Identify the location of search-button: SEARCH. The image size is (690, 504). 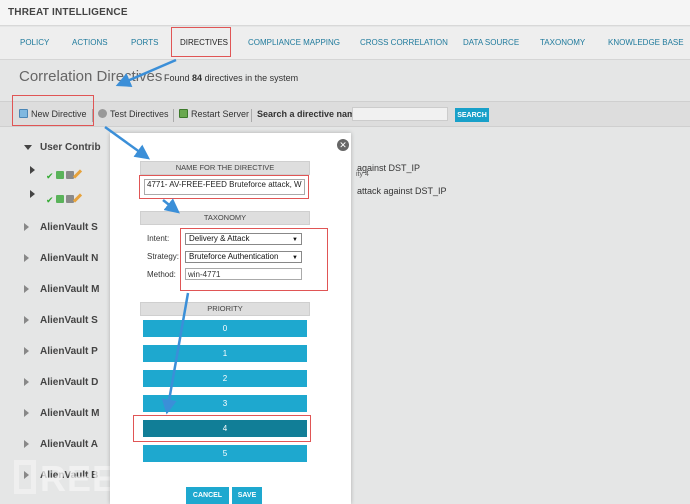
(472, 115).